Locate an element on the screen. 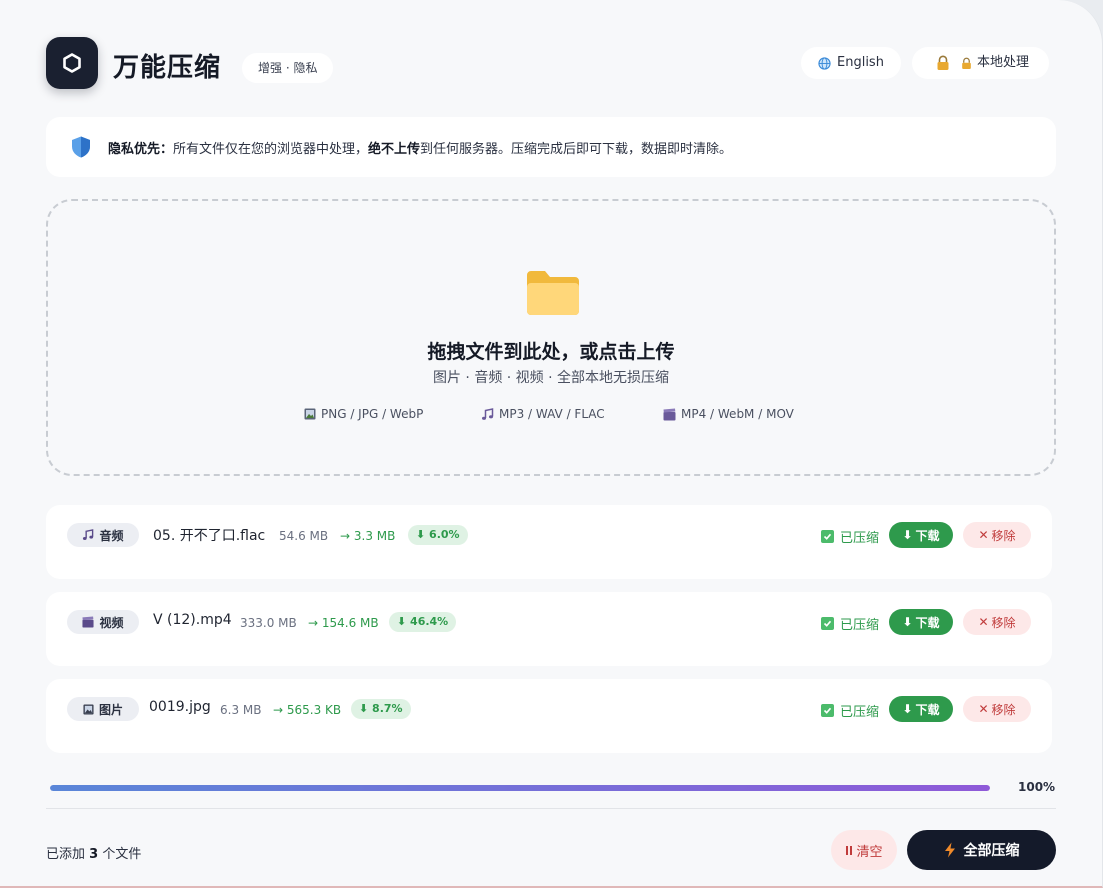  file-count-prefix: 已添加 is located at coordinates (66, 854).